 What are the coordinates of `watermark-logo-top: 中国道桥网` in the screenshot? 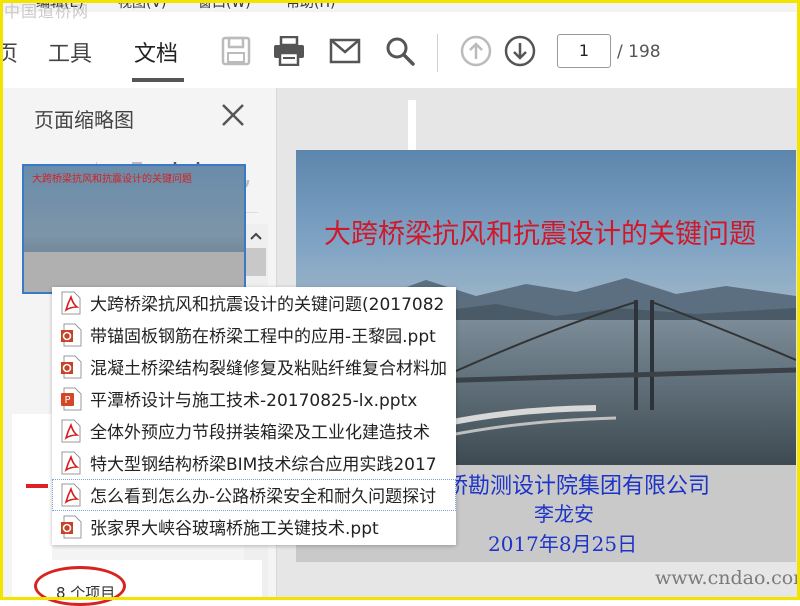 It's located at (47, 11).